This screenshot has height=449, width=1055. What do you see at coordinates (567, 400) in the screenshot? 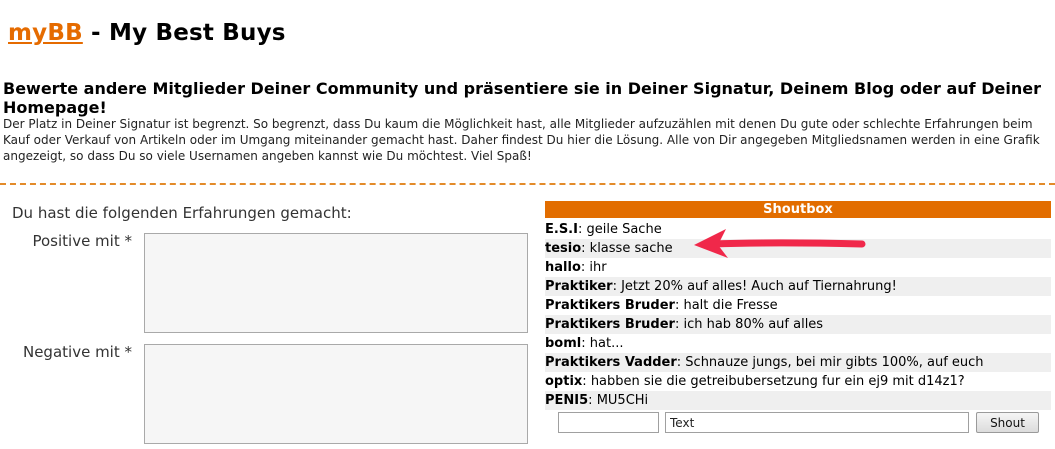
I see `message-user: PENI5` at bounding box center [567, 400].